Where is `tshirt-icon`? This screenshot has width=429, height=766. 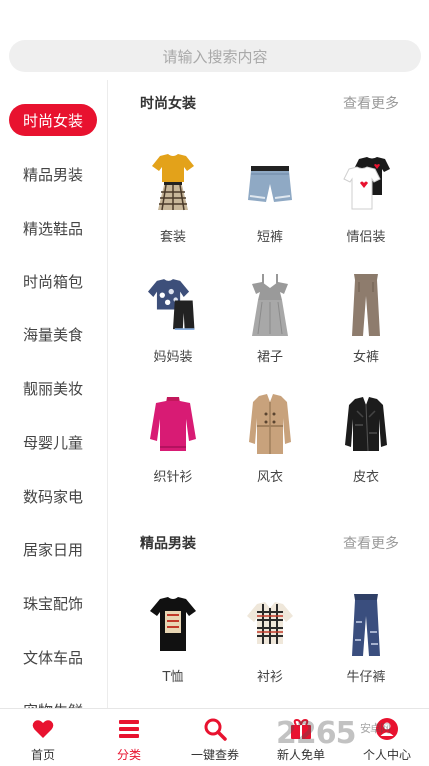
tshirt-icon is located at coordinates (173, 625).